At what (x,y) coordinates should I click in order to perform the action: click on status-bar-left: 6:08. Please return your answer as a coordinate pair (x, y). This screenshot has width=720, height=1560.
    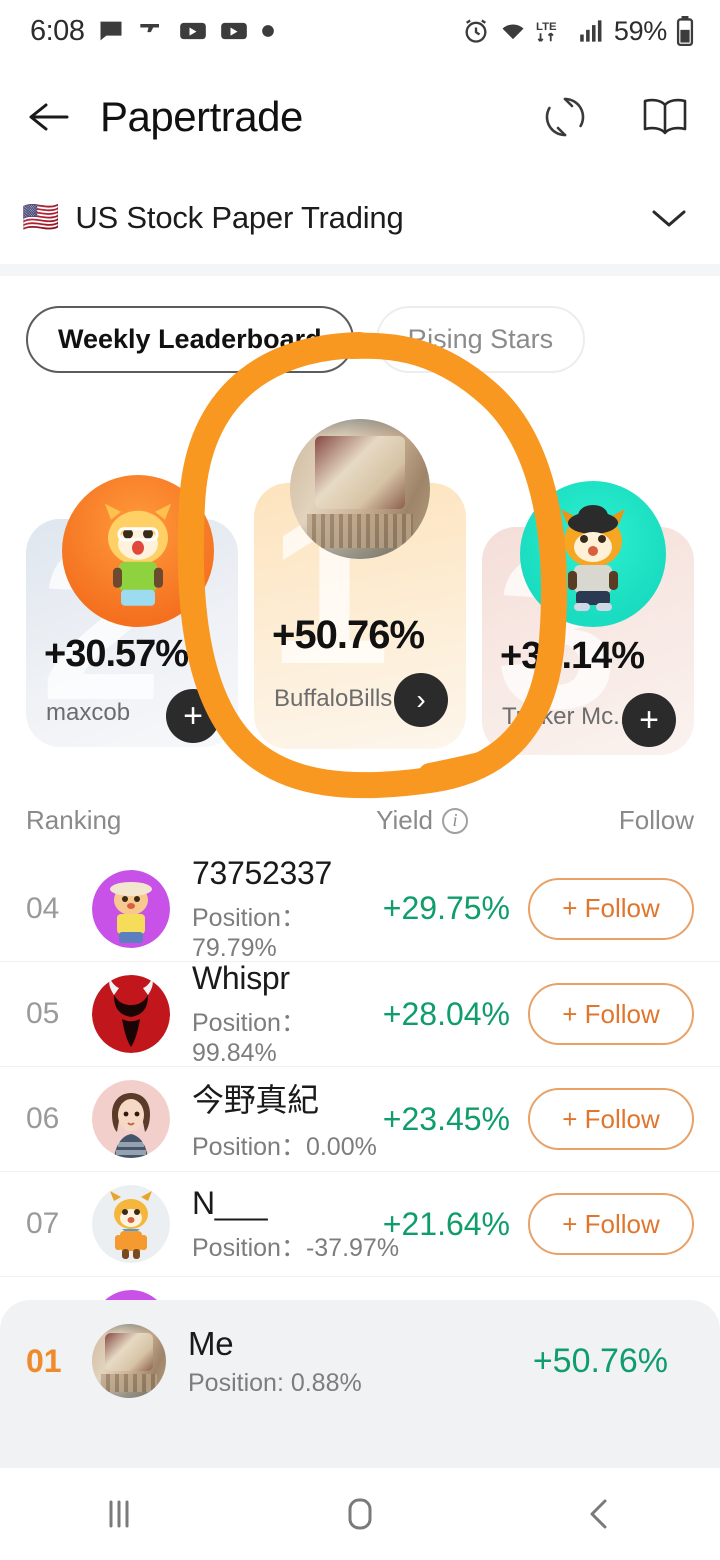
    Looking at the image, I should click on (152, 31).